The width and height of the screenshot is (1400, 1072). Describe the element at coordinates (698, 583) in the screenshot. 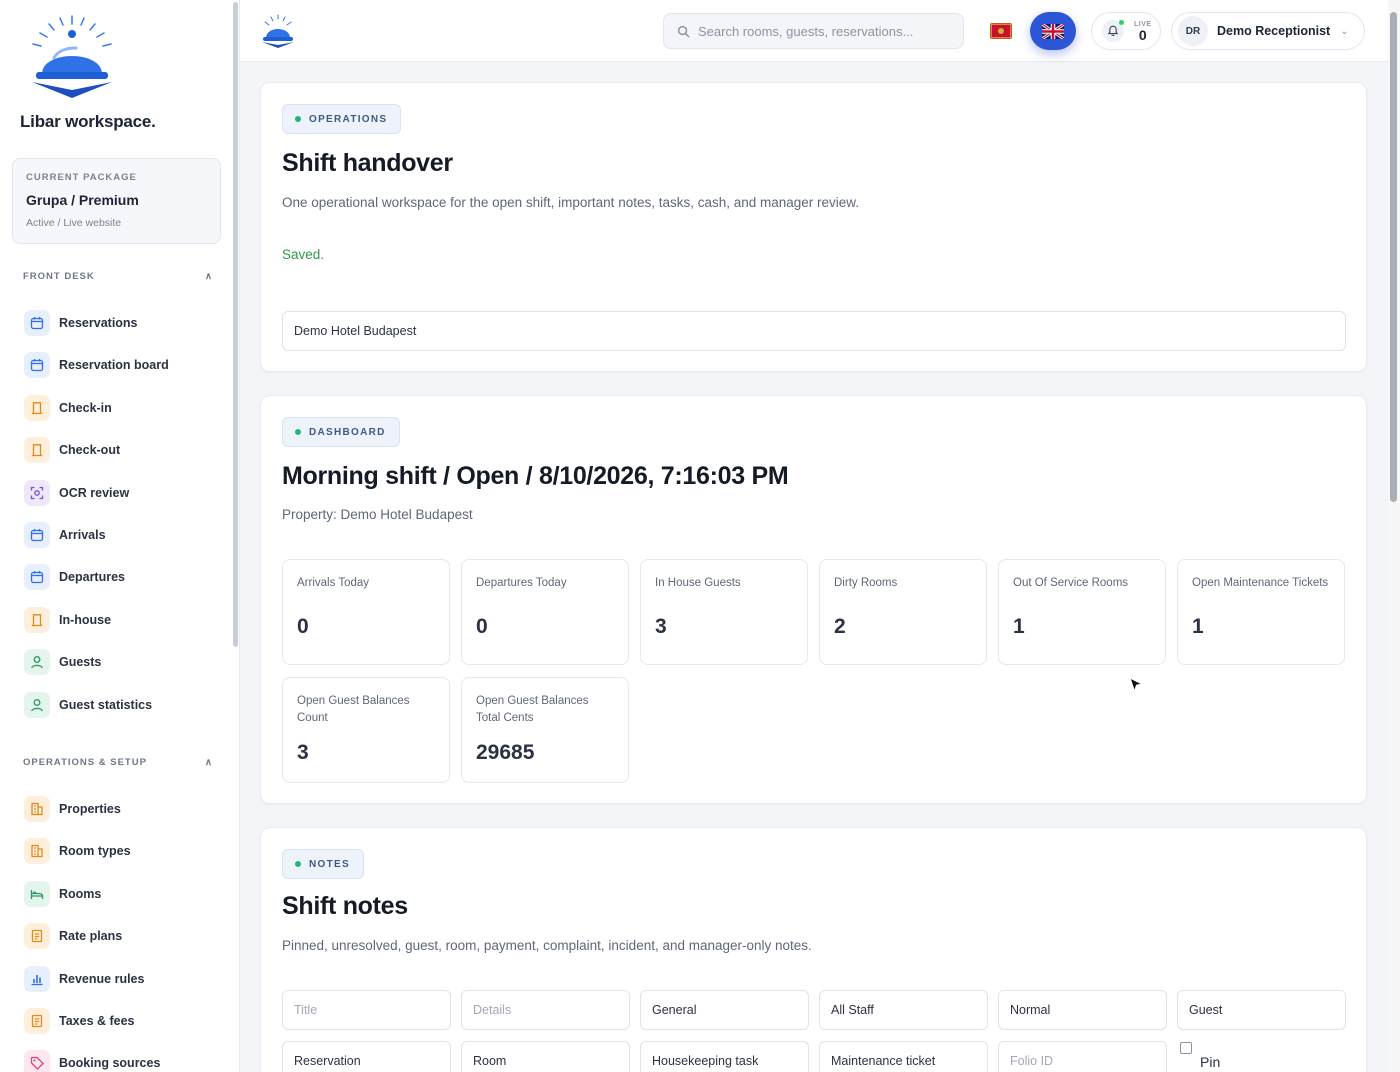

I see `stat-label: In House Guests` at that location.